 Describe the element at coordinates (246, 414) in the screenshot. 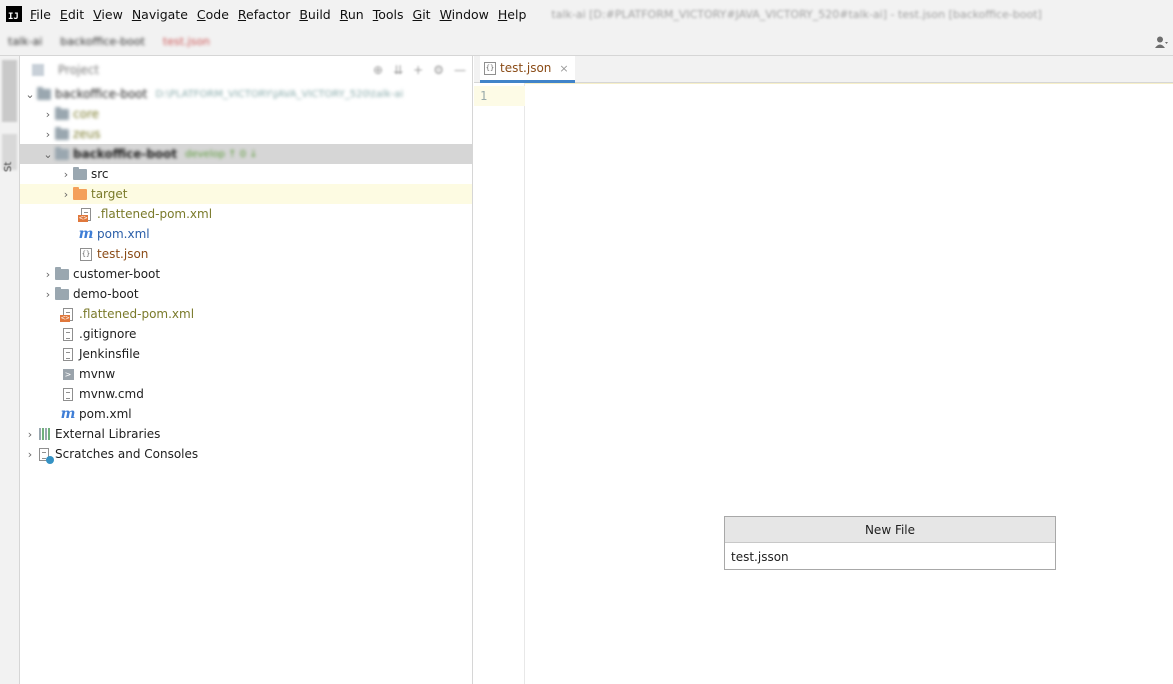

I see `tree-row-pom-root: m pom.xml` at that location.